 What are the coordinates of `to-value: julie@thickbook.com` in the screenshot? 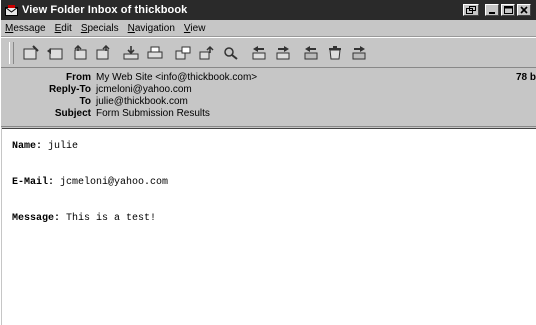 It's located at (142, 102).